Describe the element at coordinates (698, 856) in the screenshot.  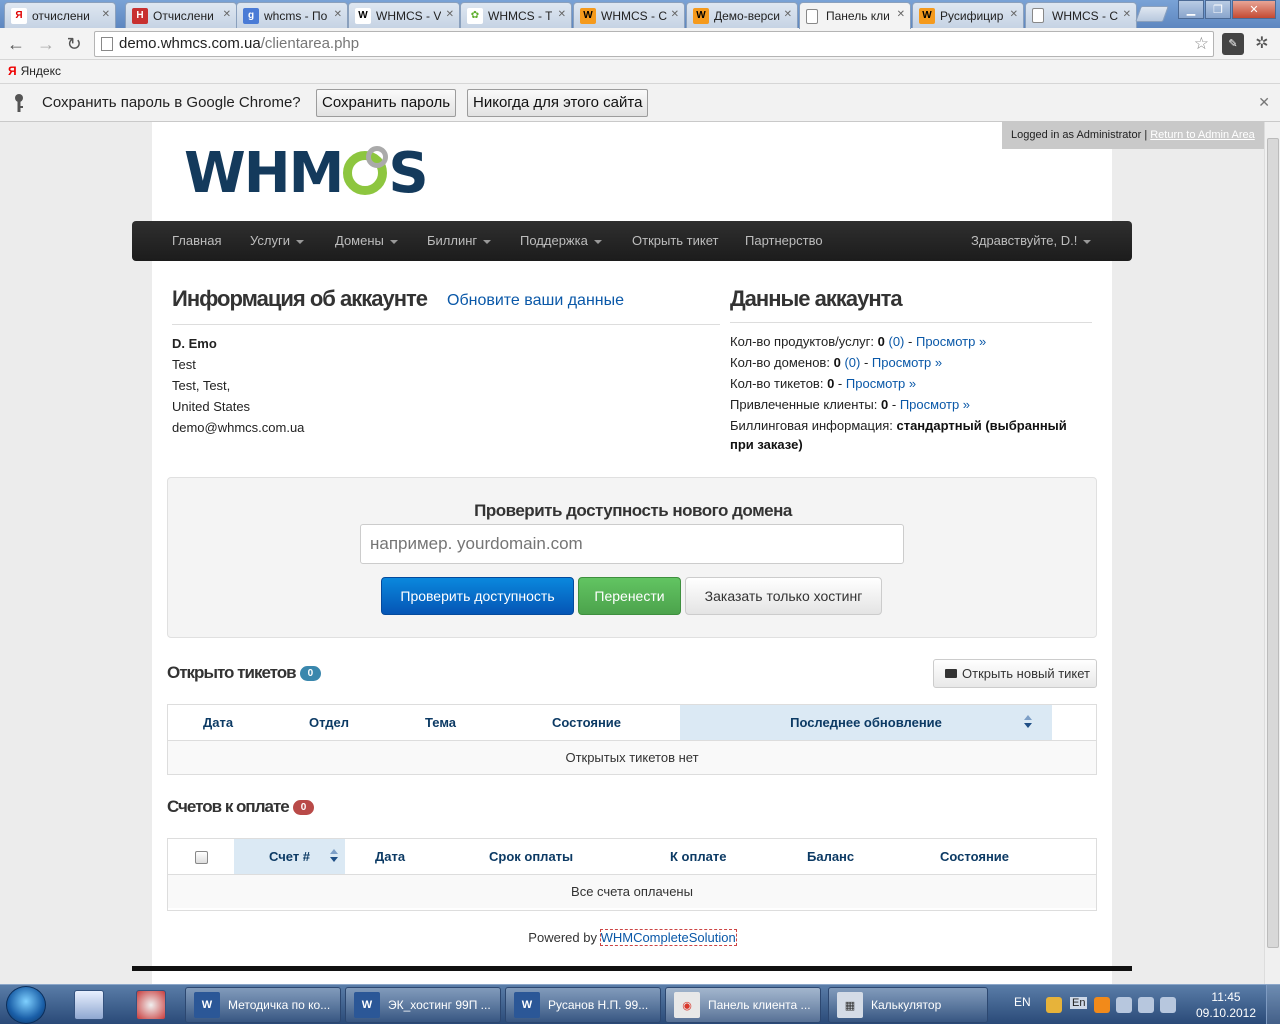
I see `column-header: К оплате` at that location.